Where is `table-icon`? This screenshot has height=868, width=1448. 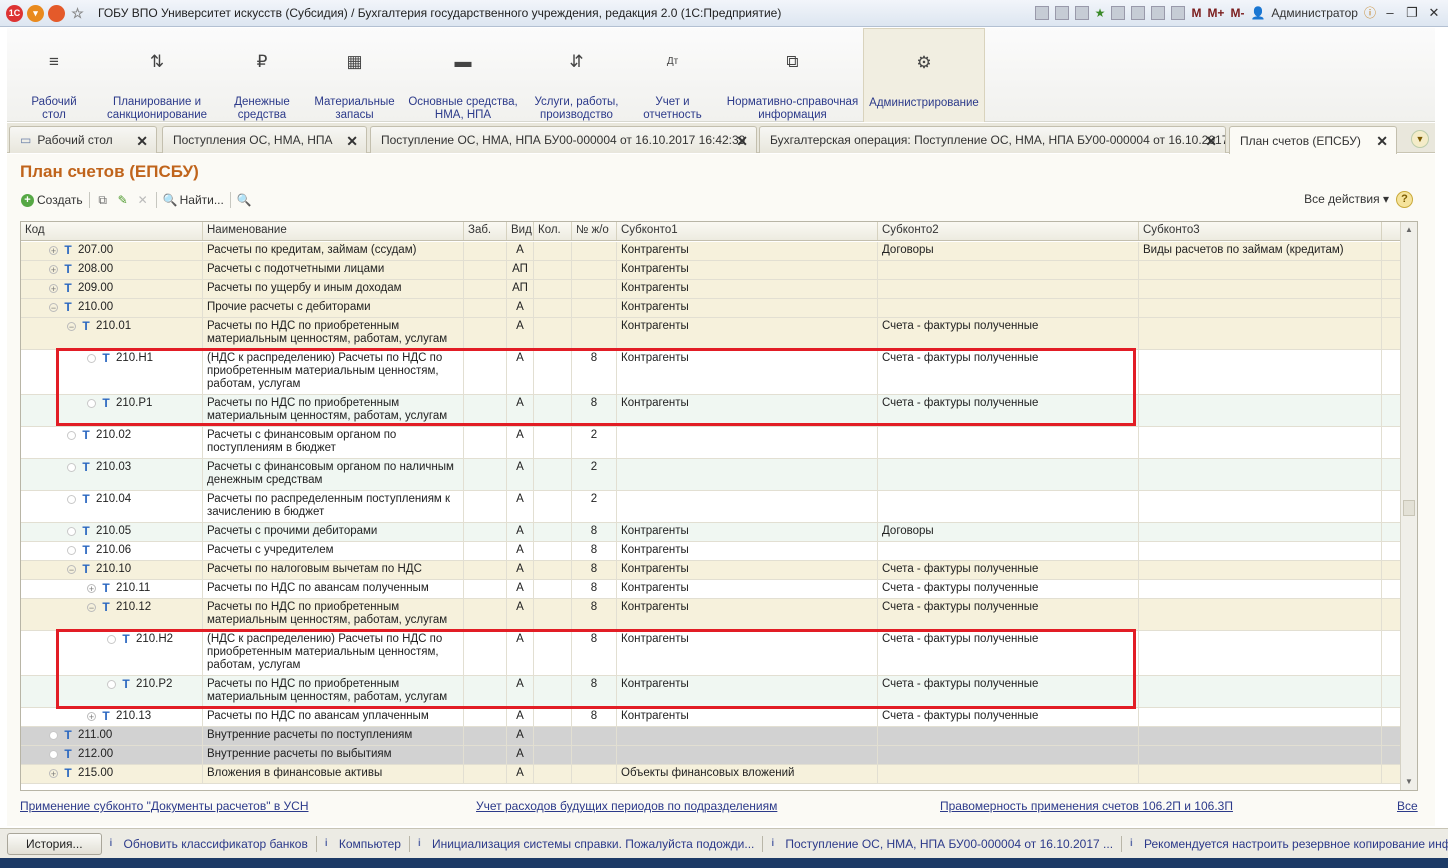 table-icon is located at coordinates (1138, 12).